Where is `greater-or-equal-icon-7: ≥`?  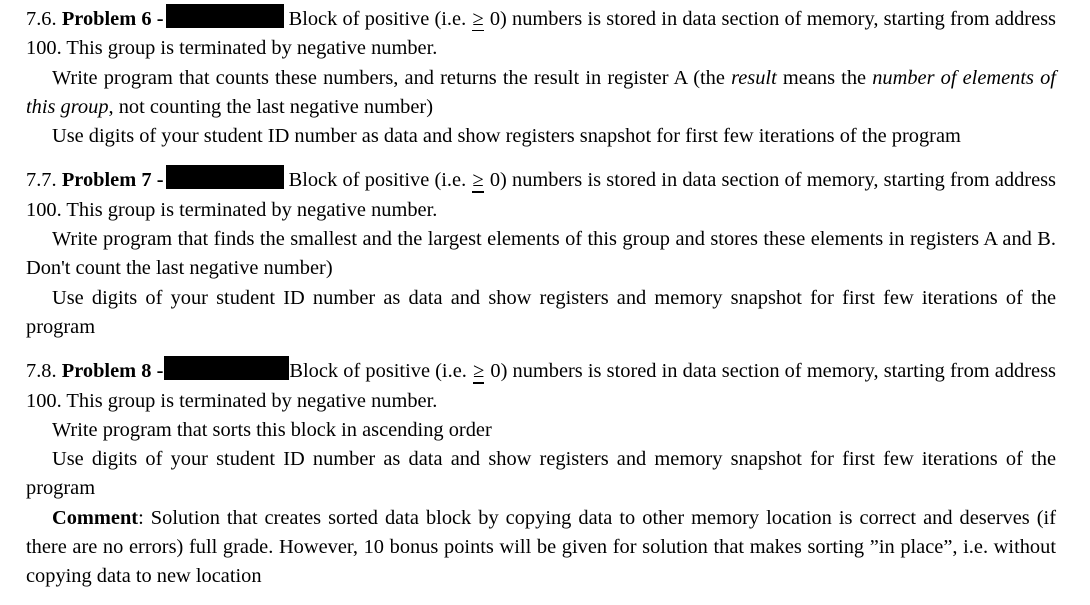 greater-or-equal-icon-7: ≥ is located at coordinates (477, 180).